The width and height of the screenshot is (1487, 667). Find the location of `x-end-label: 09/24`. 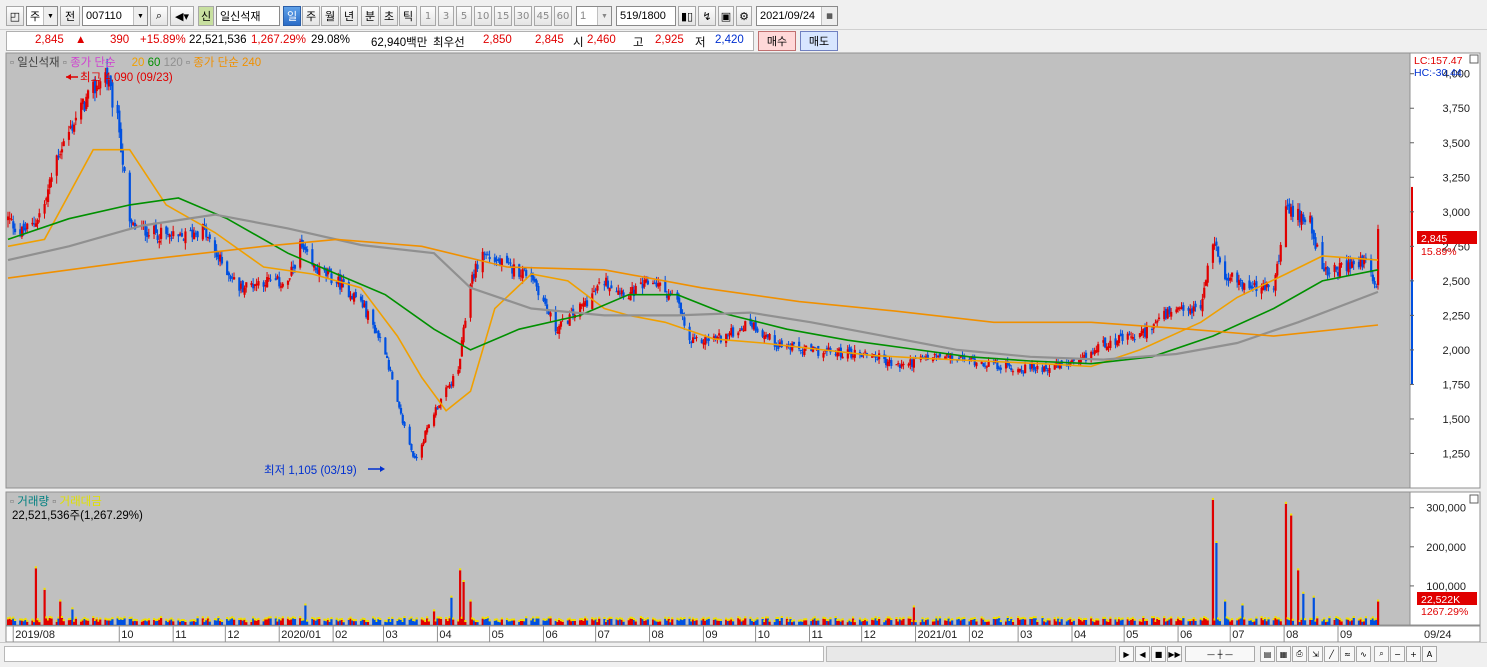

x-end-label: 09/24 is located at coordinates (1438, 635).